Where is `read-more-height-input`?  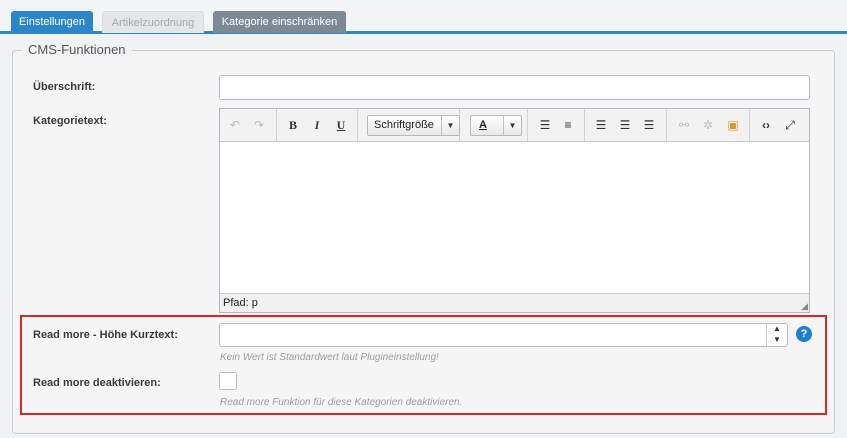 read-more-height-input is located at coordinates (503, 335).